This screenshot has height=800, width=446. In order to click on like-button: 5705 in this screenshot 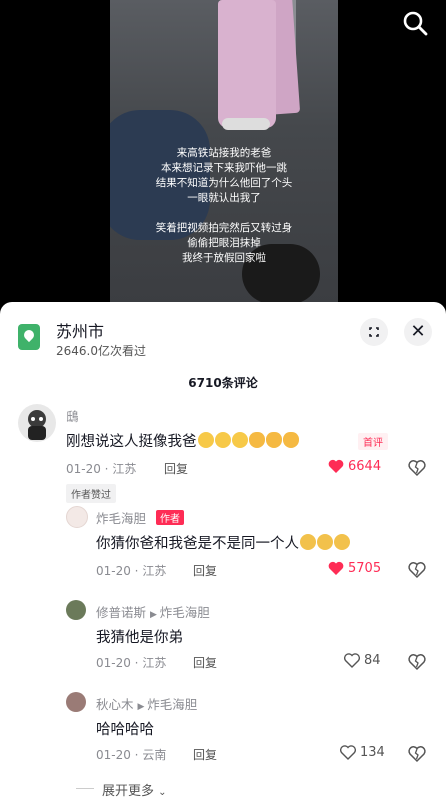, I will do `click(354, 568)`.